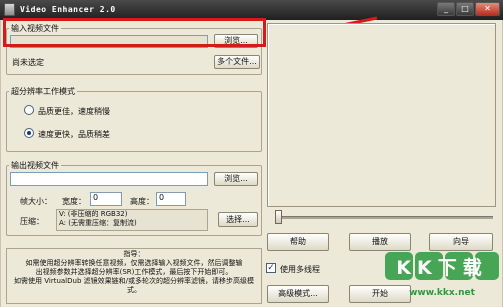  What do you see at coordinates (142, 201) in the screenshot?
I see `height-label: 高度：` at bounding box center [142, 201].